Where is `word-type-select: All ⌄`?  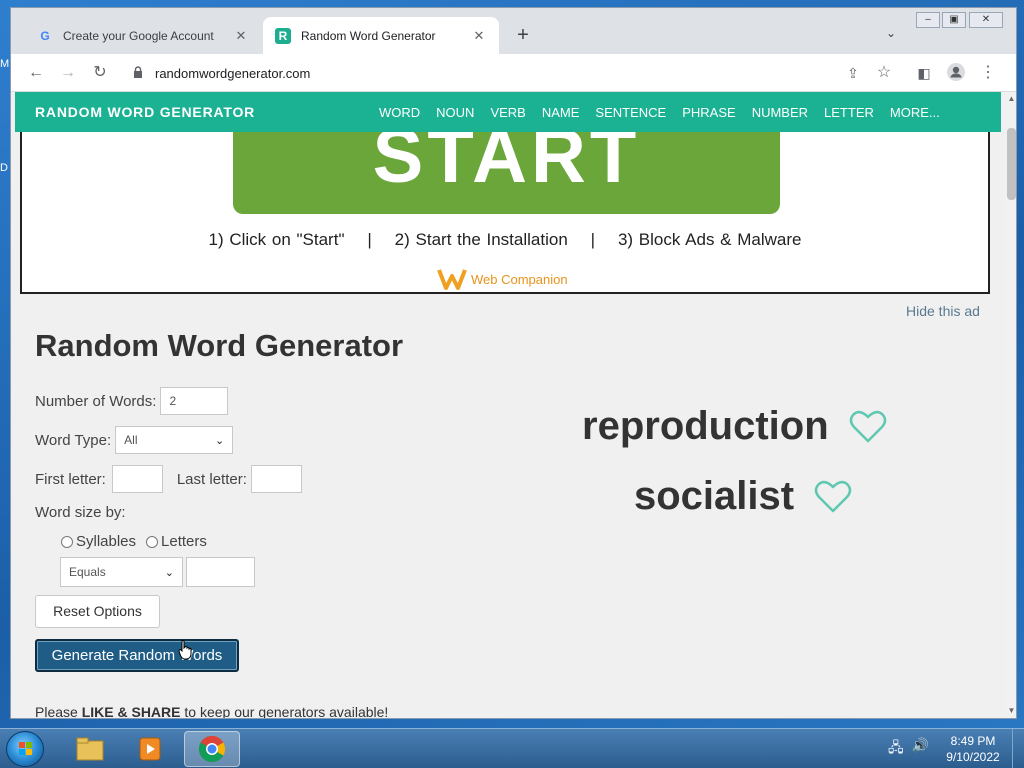
word-type-select: All ⌄ is located at coordinates (174, 440).